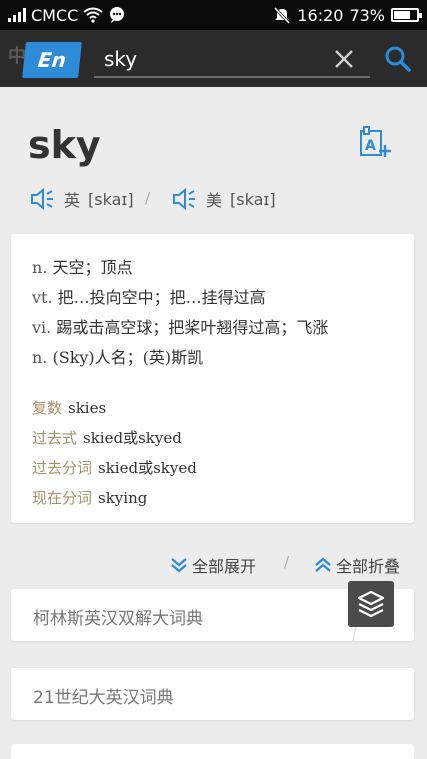  I want to click on definition-line: vt. 把…投向空中；把…挂得过高, so click(149, 296).